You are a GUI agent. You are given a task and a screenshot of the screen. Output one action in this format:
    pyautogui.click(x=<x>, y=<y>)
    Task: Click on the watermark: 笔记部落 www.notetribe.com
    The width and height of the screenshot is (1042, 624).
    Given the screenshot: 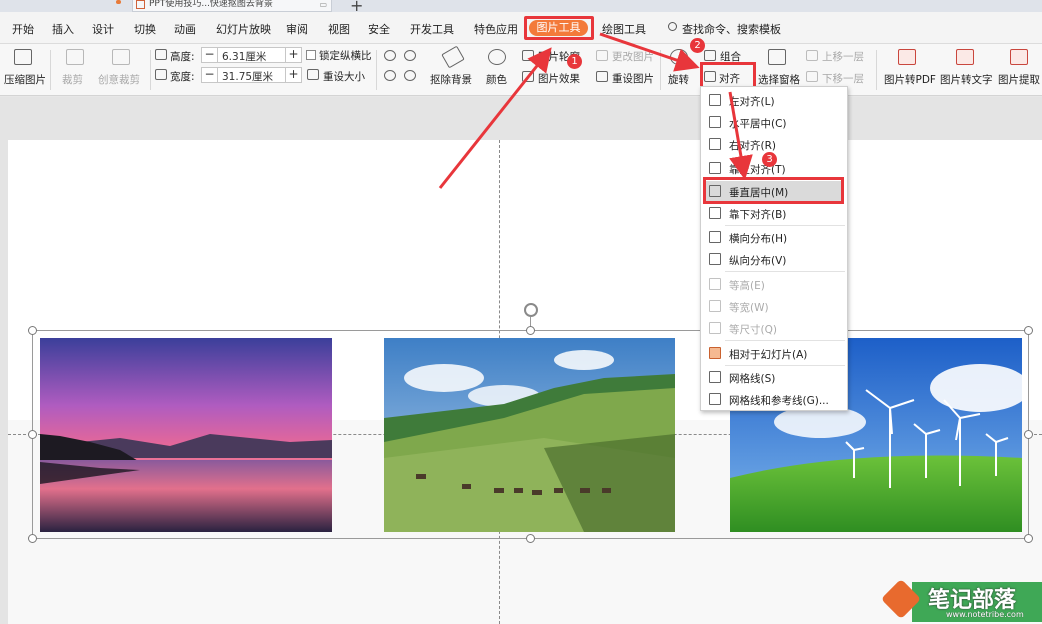 What is the action you would take?
    pyautogui.click(x=961, y=600)
    